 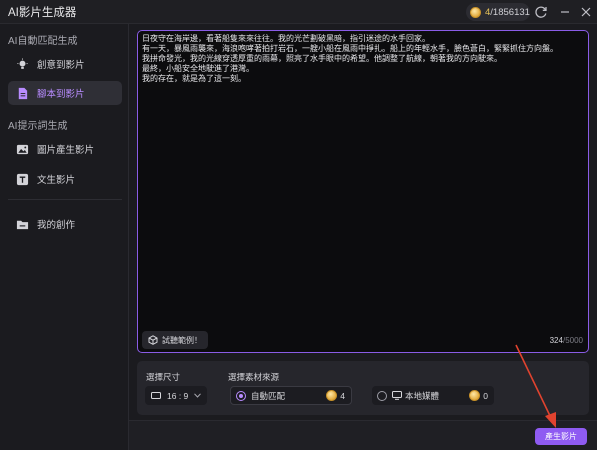 What do you see at coordinates (397, 395) in the screenshot?
I see `monitor-icon` at bounding box center [397, 395].